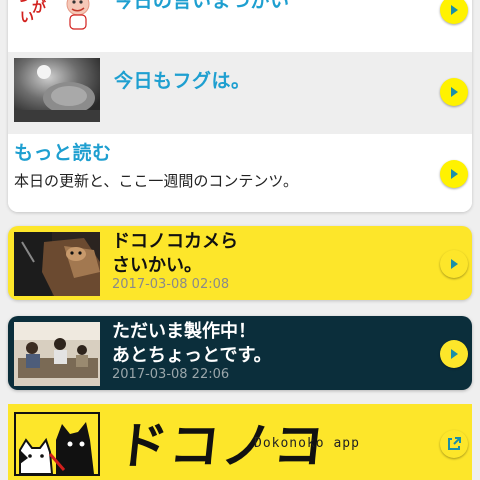 Image resolution: width=480 pixels, height=480 pixels. I want to click on production-thumbnail, so click(57, 354).